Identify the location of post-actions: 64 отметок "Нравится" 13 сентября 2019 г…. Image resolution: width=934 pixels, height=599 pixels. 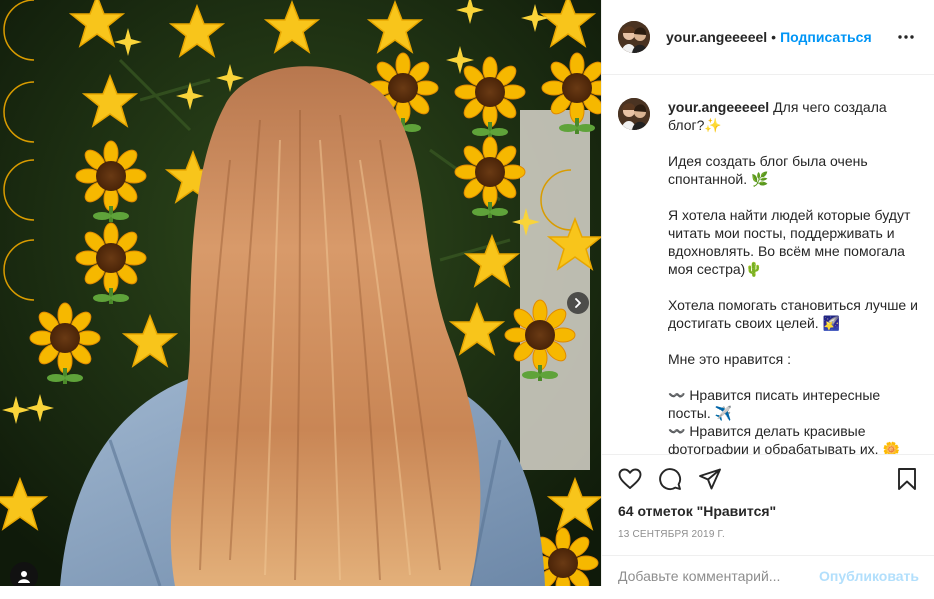
(768, 497).